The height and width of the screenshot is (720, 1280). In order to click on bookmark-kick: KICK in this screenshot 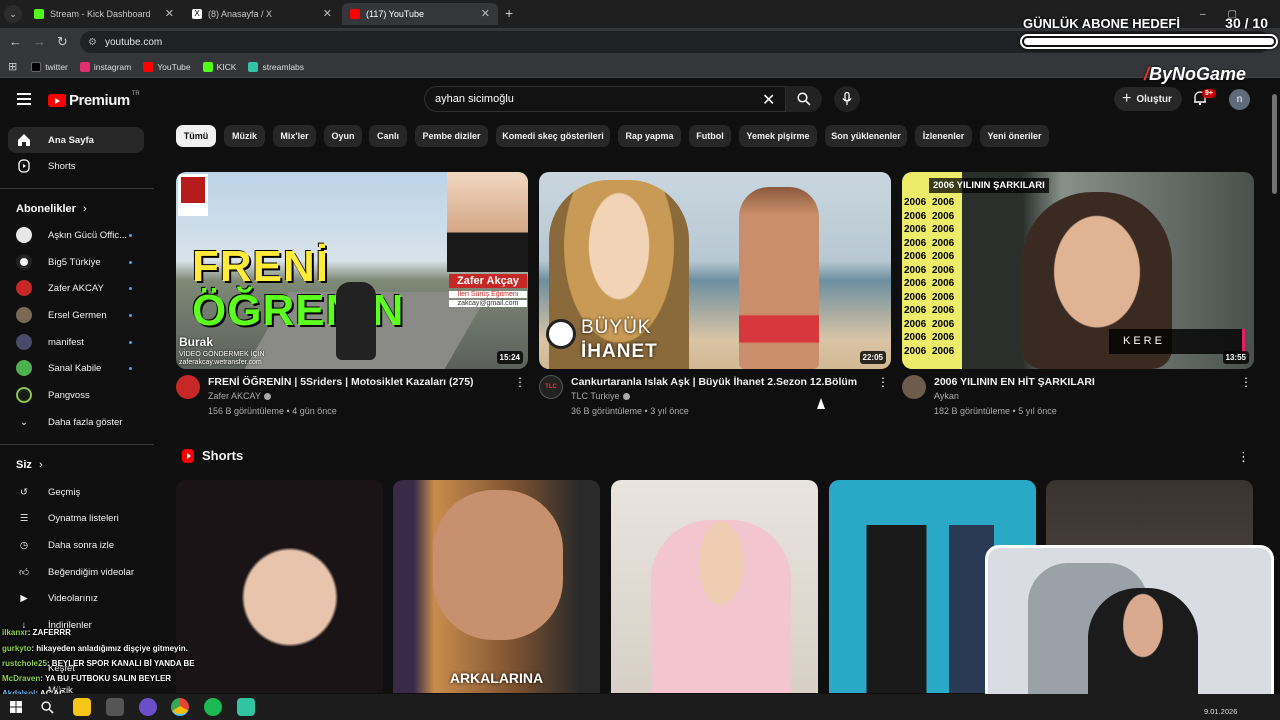, I will do `click(219, 66)`.